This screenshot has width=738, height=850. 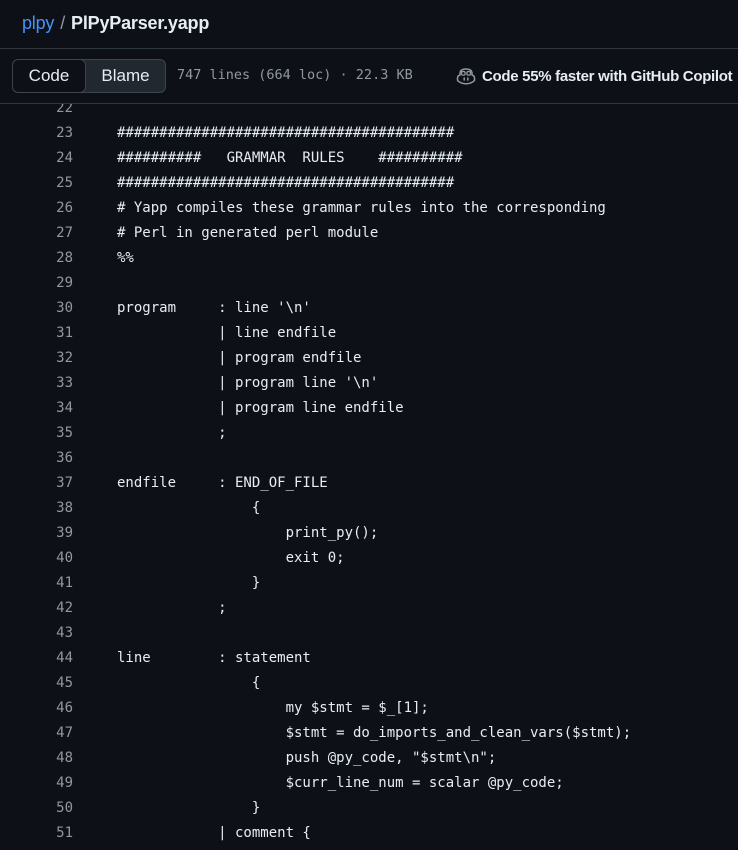 What do you see at coordinates (369, 683) in the screenshot?
I see `code-line: 45 {` at bounding box center [369, 683].